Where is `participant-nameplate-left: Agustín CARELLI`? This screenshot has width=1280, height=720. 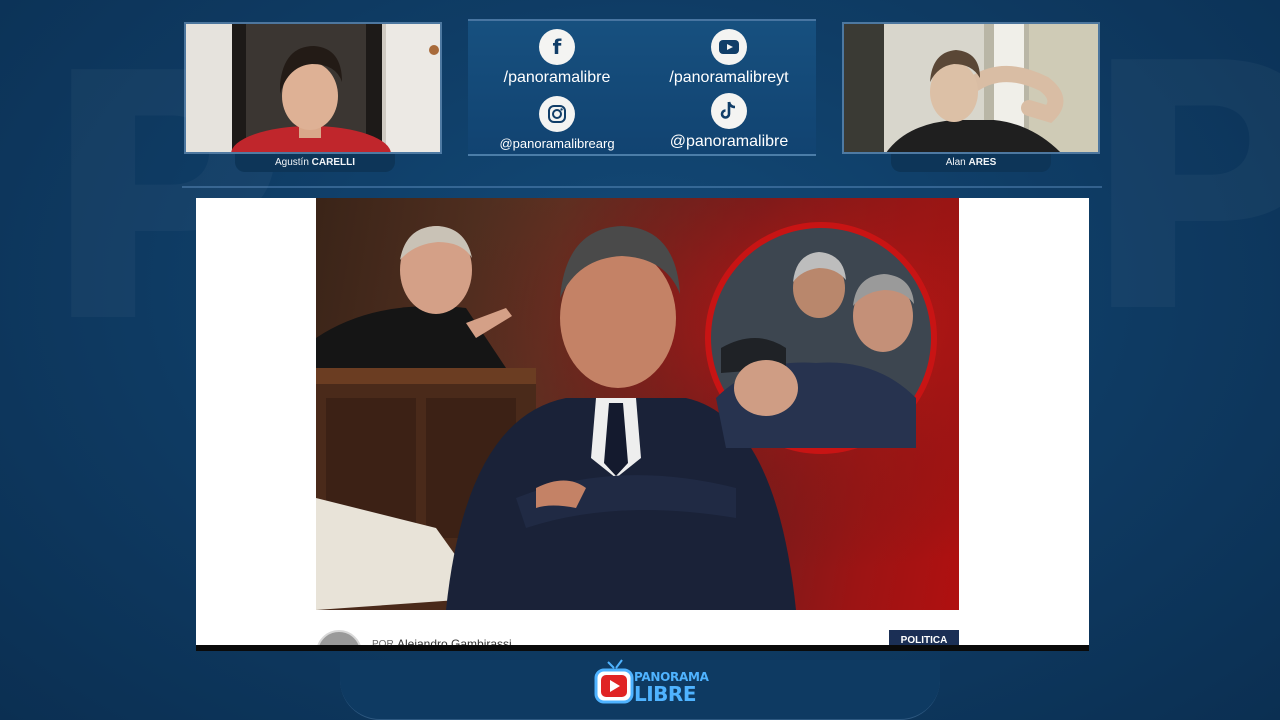 participant-nameplate-left: Agustín CARELLI is located at coordinates (315, 163).